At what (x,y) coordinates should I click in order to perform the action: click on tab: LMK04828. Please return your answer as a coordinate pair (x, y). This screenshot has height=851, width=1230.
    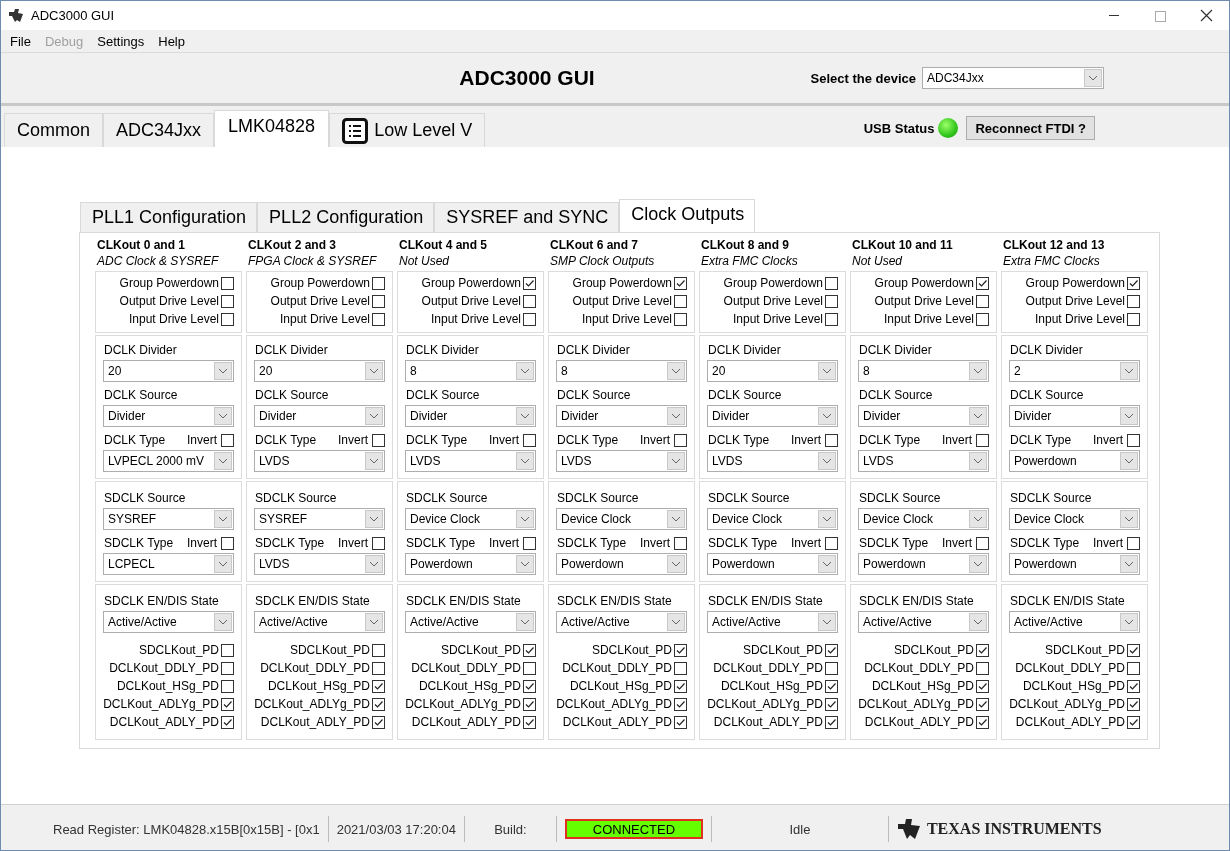
    Looking at the image, I should click on (272, 128).